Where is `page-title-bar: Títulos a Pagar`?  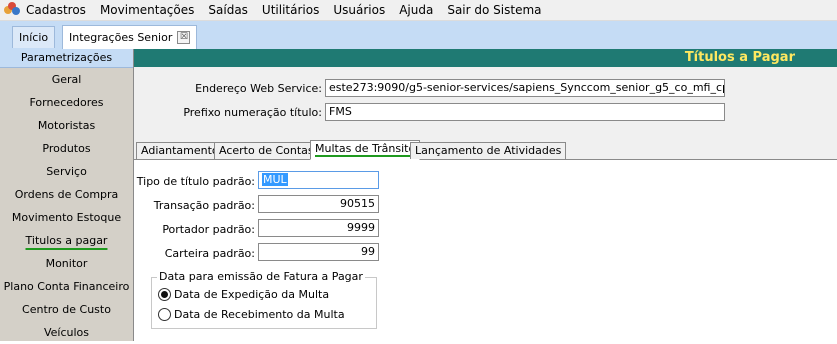
page-title-bar: Títulos a Pagar is located at coordinates (485, 58).